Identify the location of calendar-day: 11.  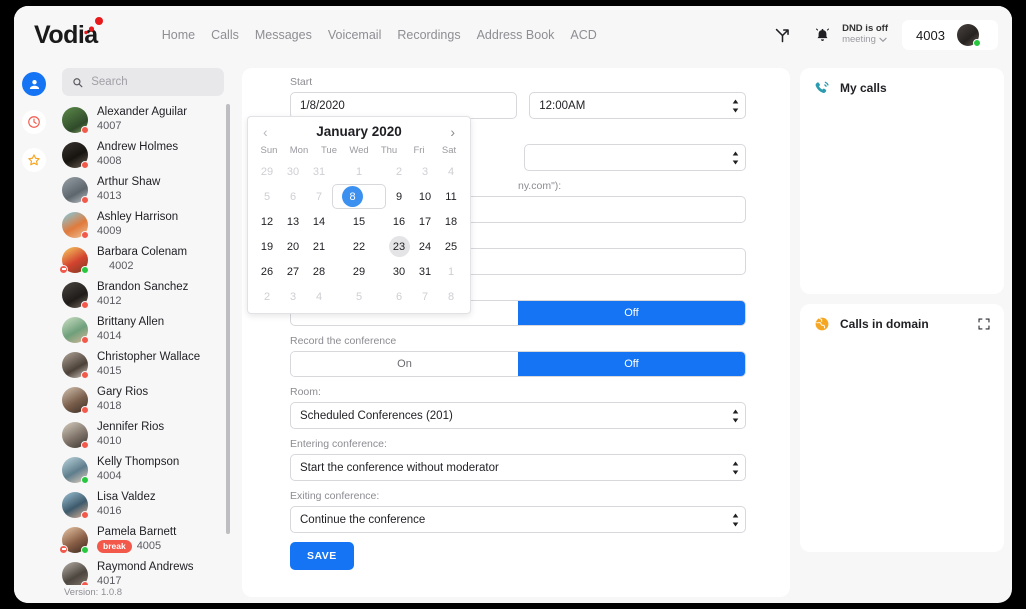
(451, 196).